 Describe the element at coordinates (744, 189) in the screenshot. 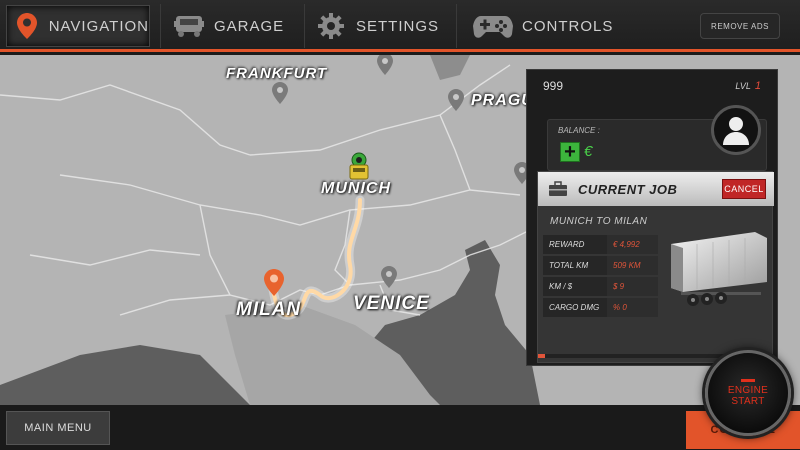

I see `cancel-job-button: CANCEL` at that location.